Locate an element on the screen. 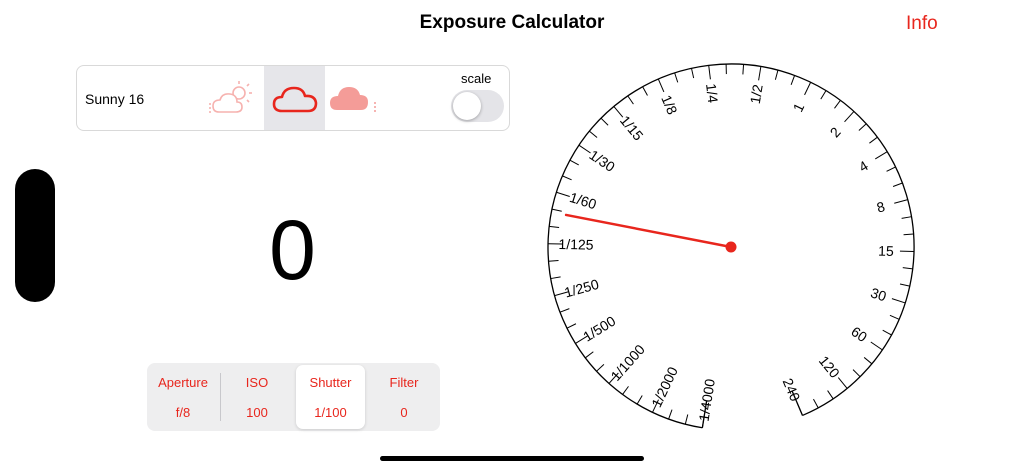  dial-label: 1/4000 is located at coordinates (707, 399).